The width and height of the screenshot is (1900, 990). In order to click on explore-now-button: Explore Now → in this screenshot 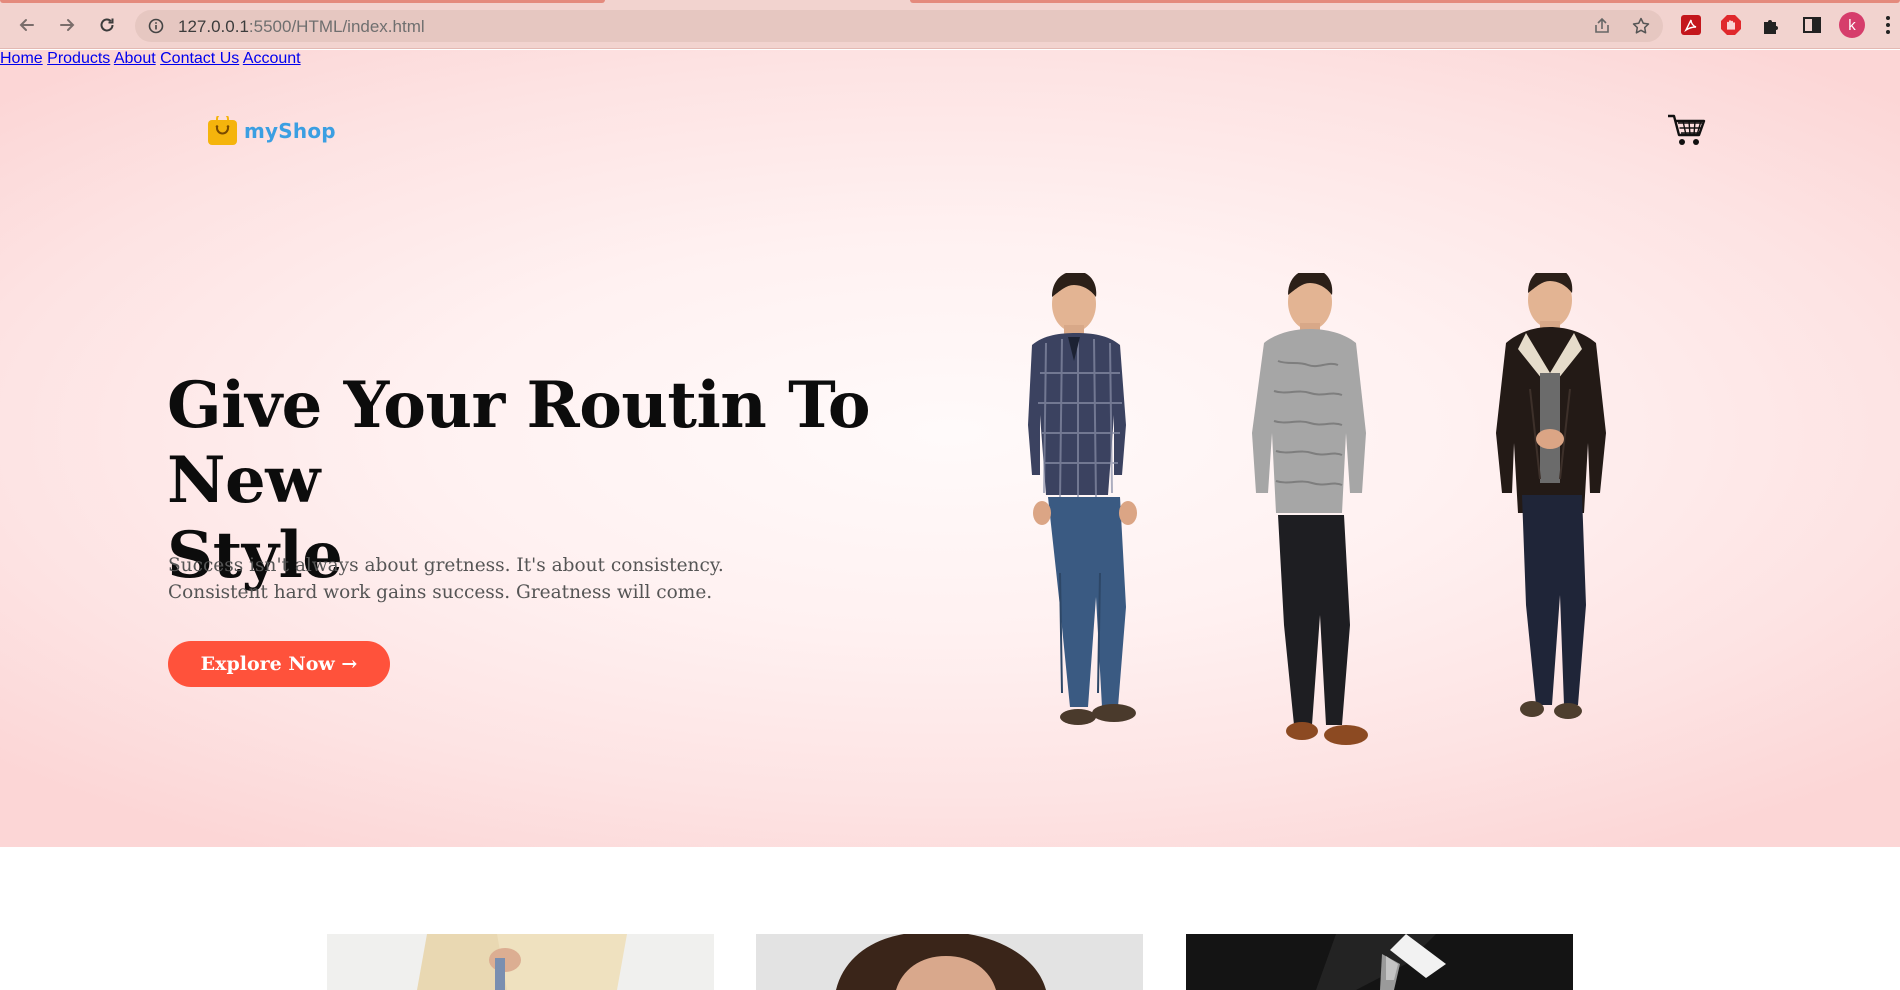, I will do `click(279, 664)`.